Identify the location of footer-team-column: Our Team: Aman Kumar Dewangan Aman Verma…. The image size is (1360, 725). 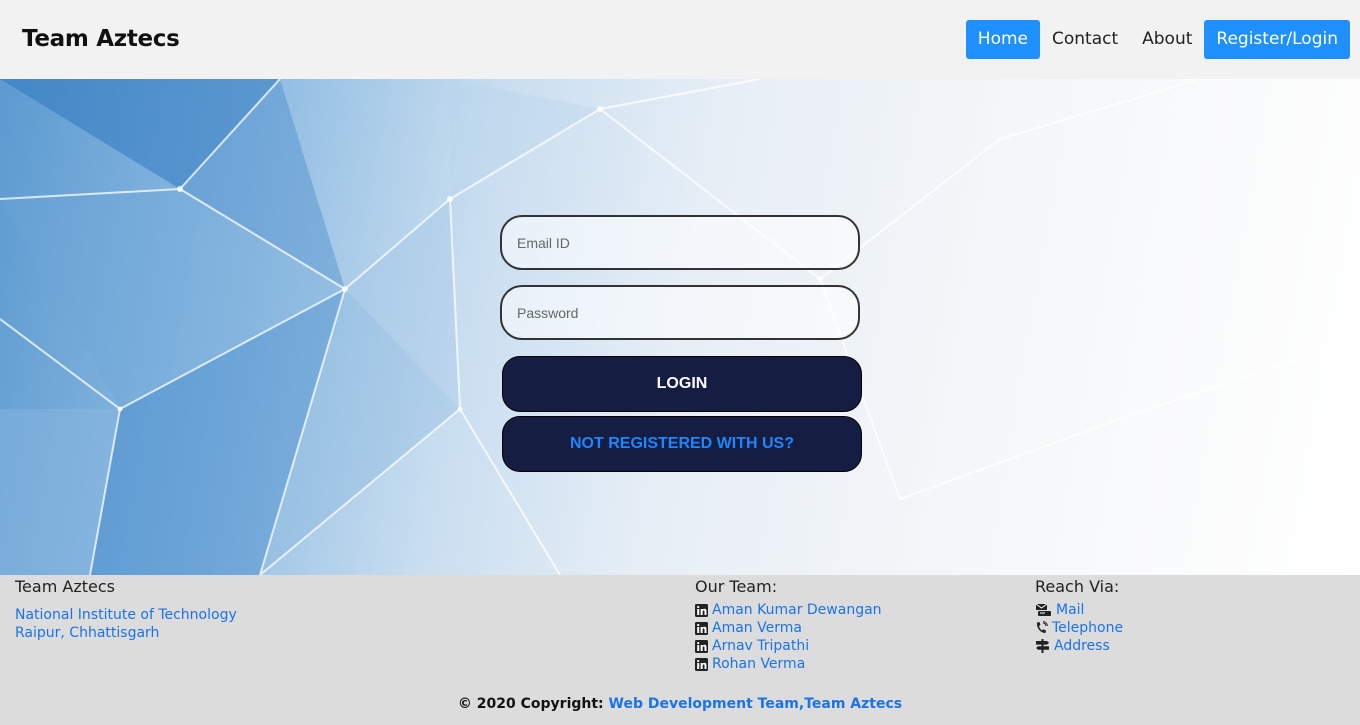
(788, 625).